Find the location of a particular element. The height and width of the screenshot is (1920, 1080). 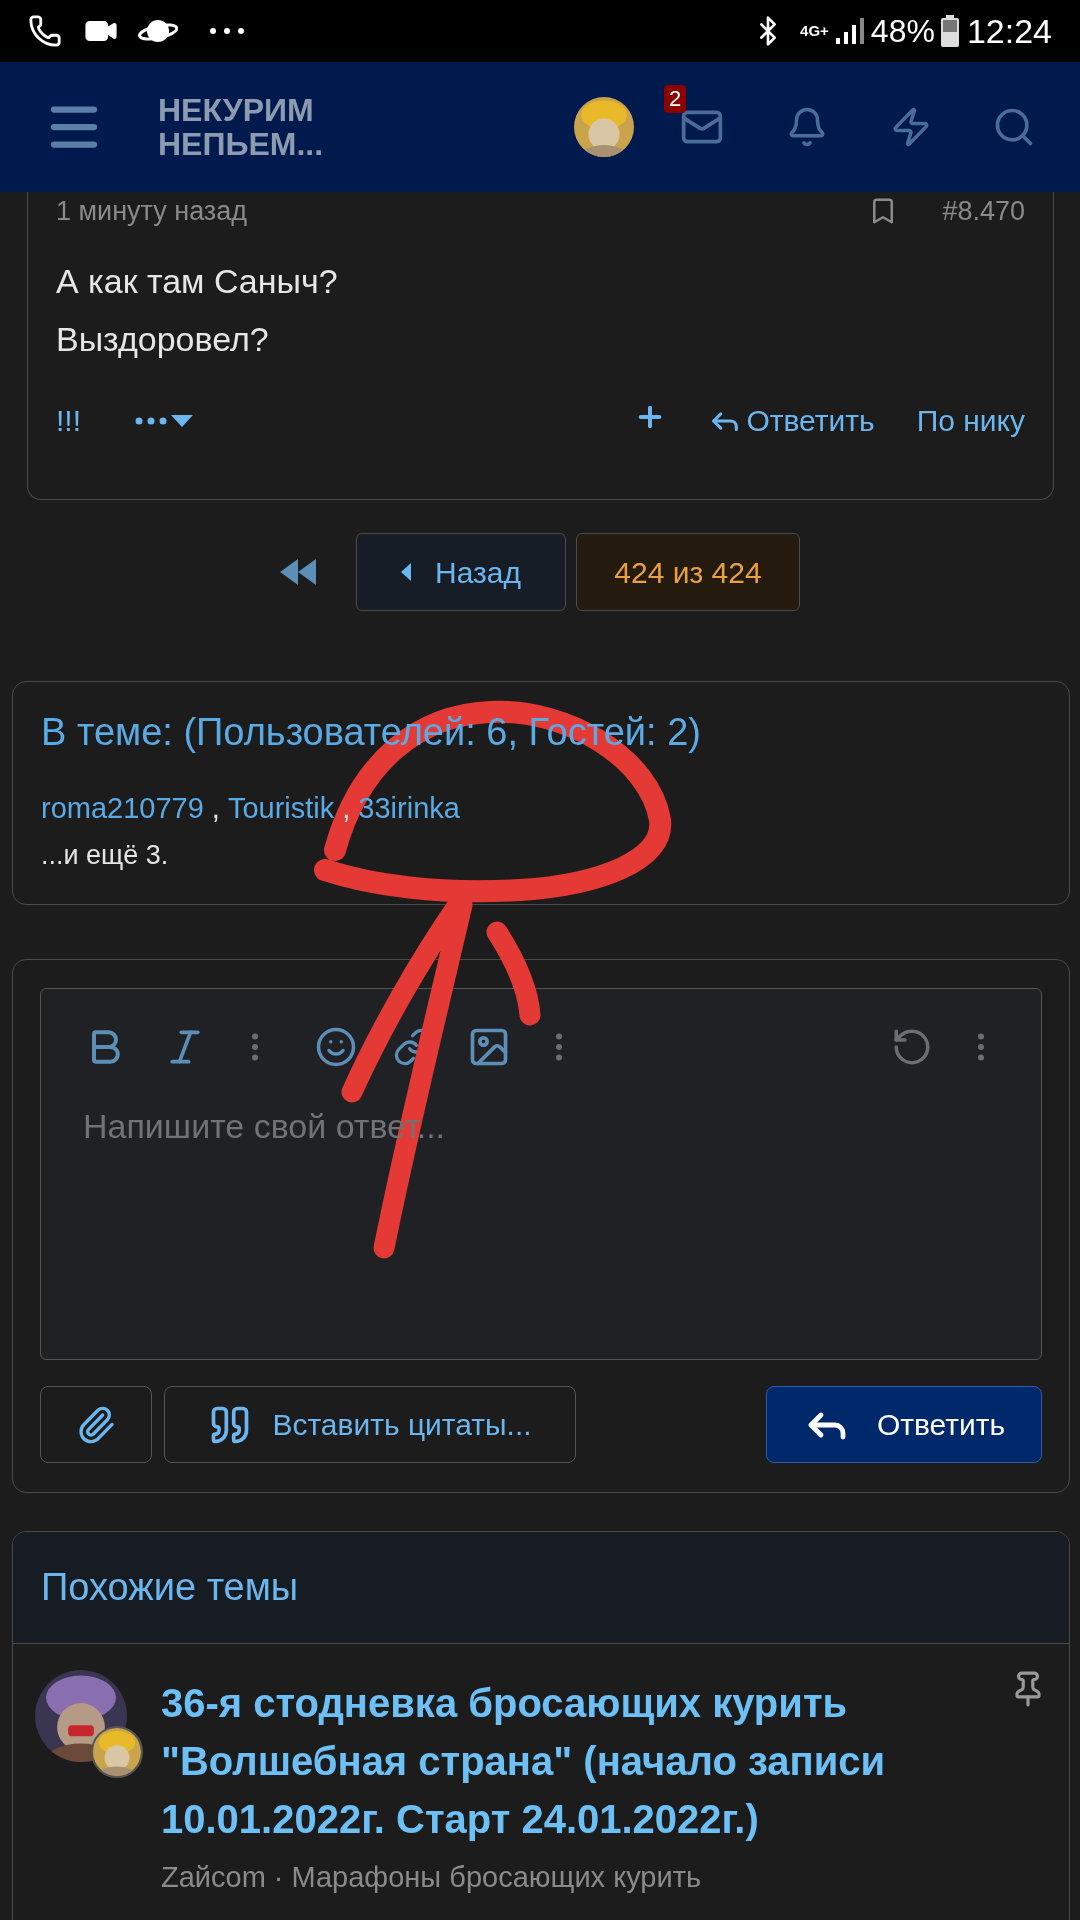

post-number: #8.470 is located at coordinates (983, 211).